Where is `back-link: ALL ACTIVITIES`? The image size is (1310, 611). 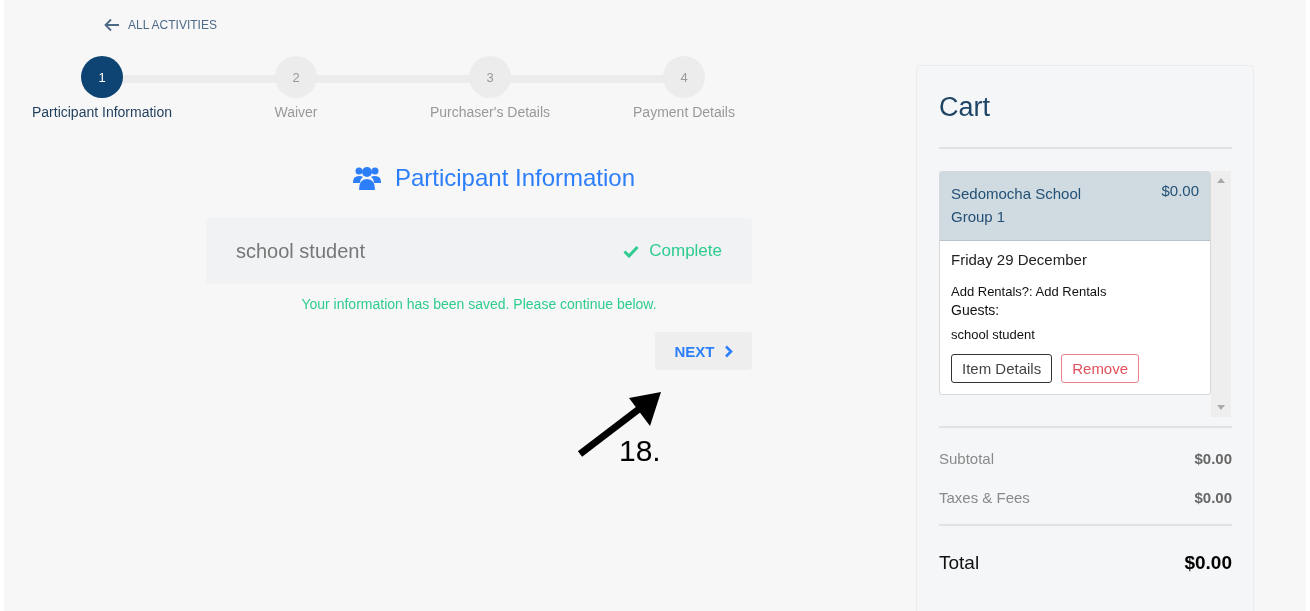
back-link: ALL ACTIVITIES is located at coordinates (160, 25).